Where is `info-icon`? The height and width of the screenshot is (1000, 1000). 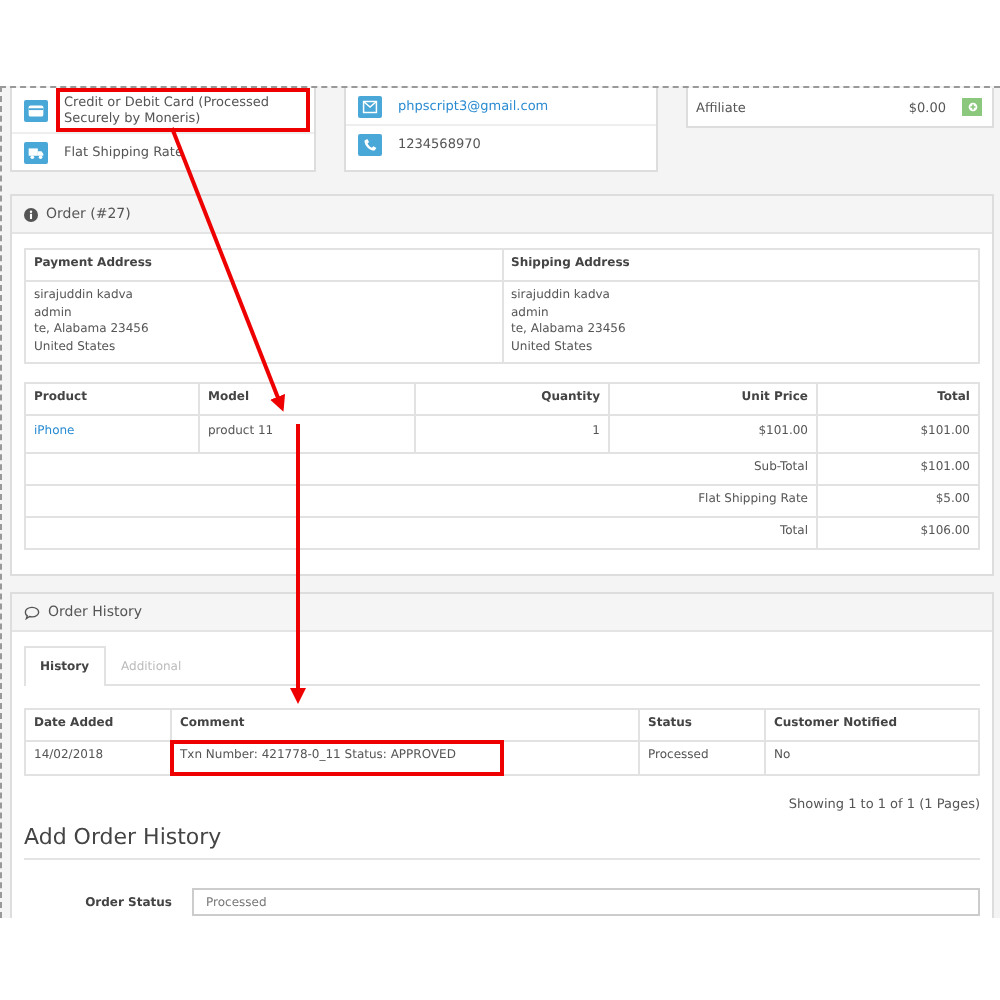 info-icon is located at coordinates (31, 214).